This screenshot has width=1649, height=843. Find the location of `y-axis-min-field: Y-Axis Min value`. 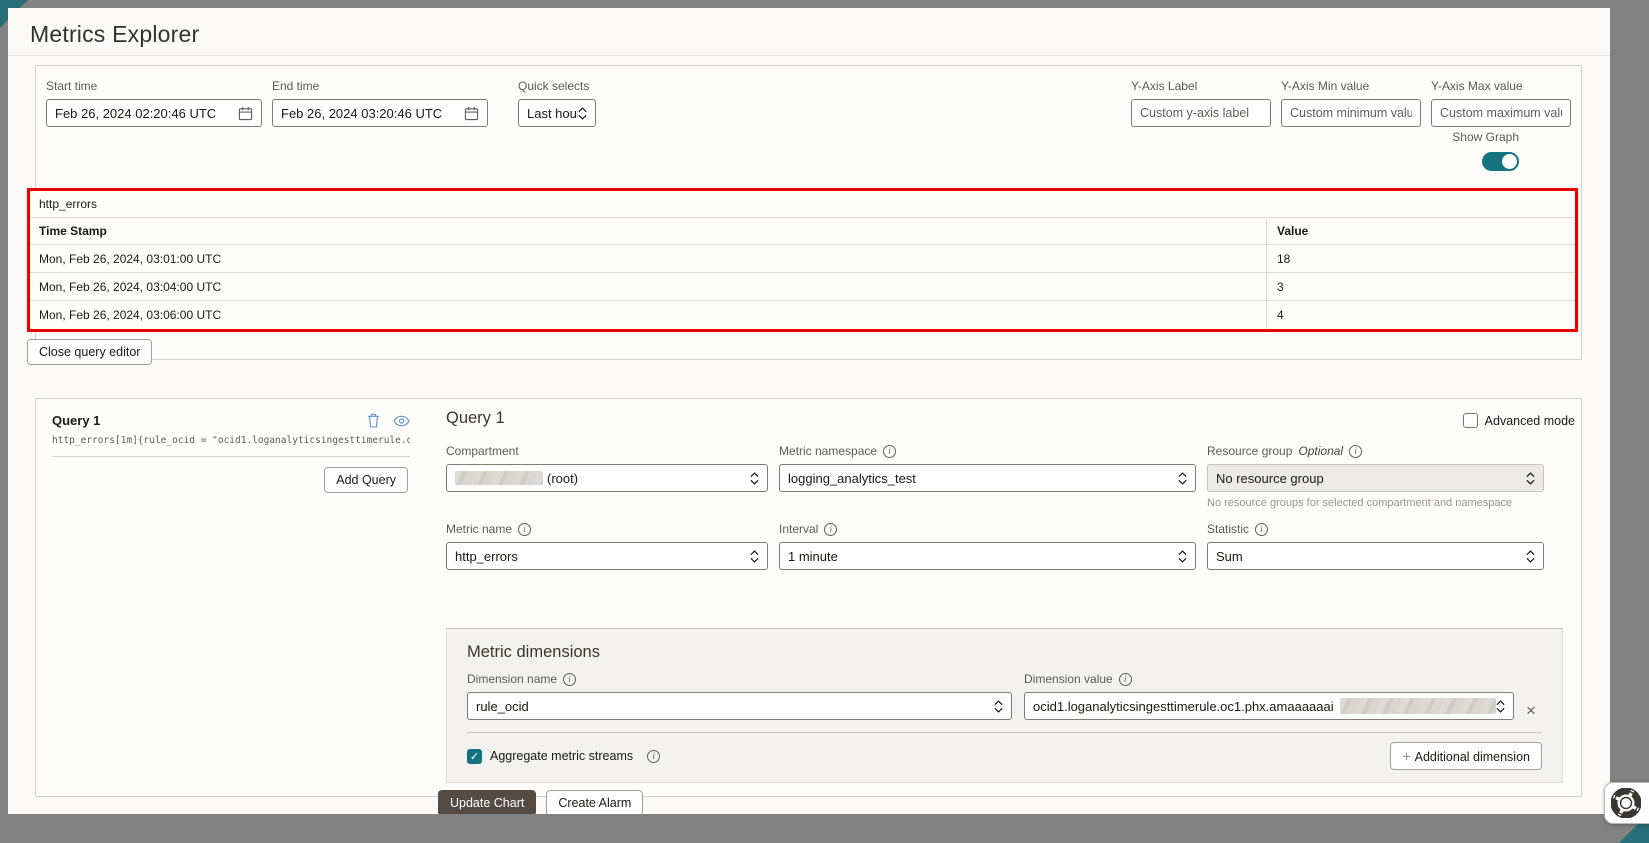

y-axis-min-field: Y-Axis Min value is located at coordinates (1351, 103).